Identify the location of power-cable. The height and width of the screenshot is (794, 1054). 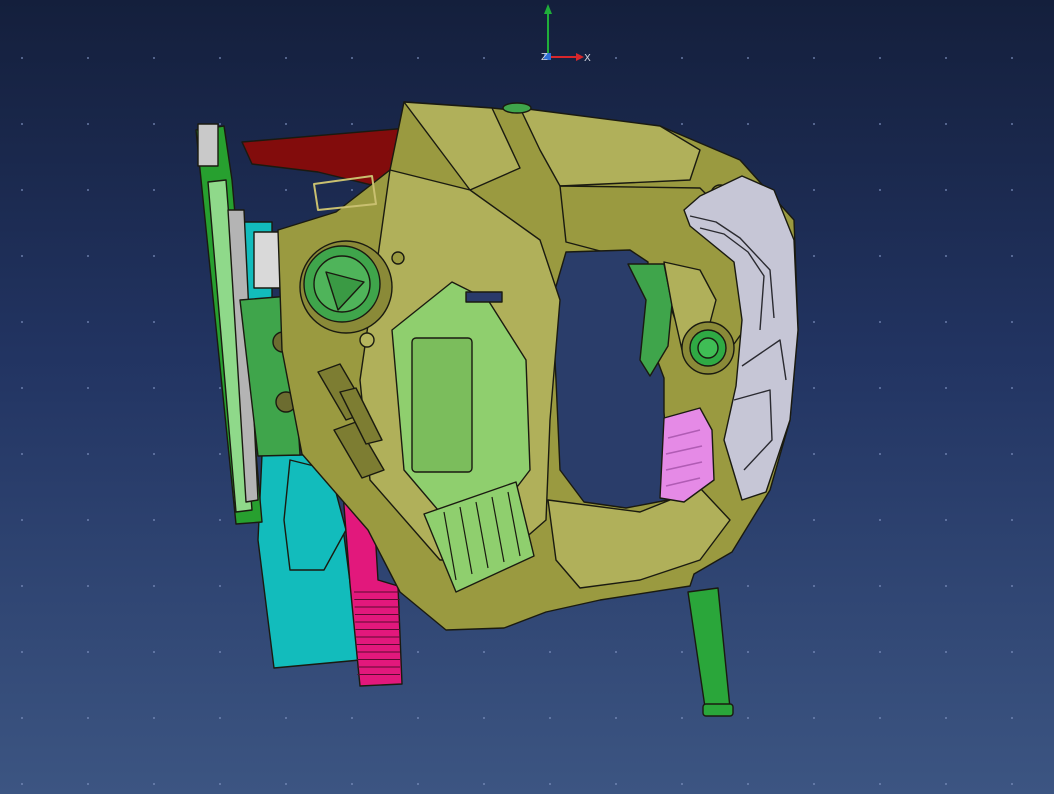
(710, 652).